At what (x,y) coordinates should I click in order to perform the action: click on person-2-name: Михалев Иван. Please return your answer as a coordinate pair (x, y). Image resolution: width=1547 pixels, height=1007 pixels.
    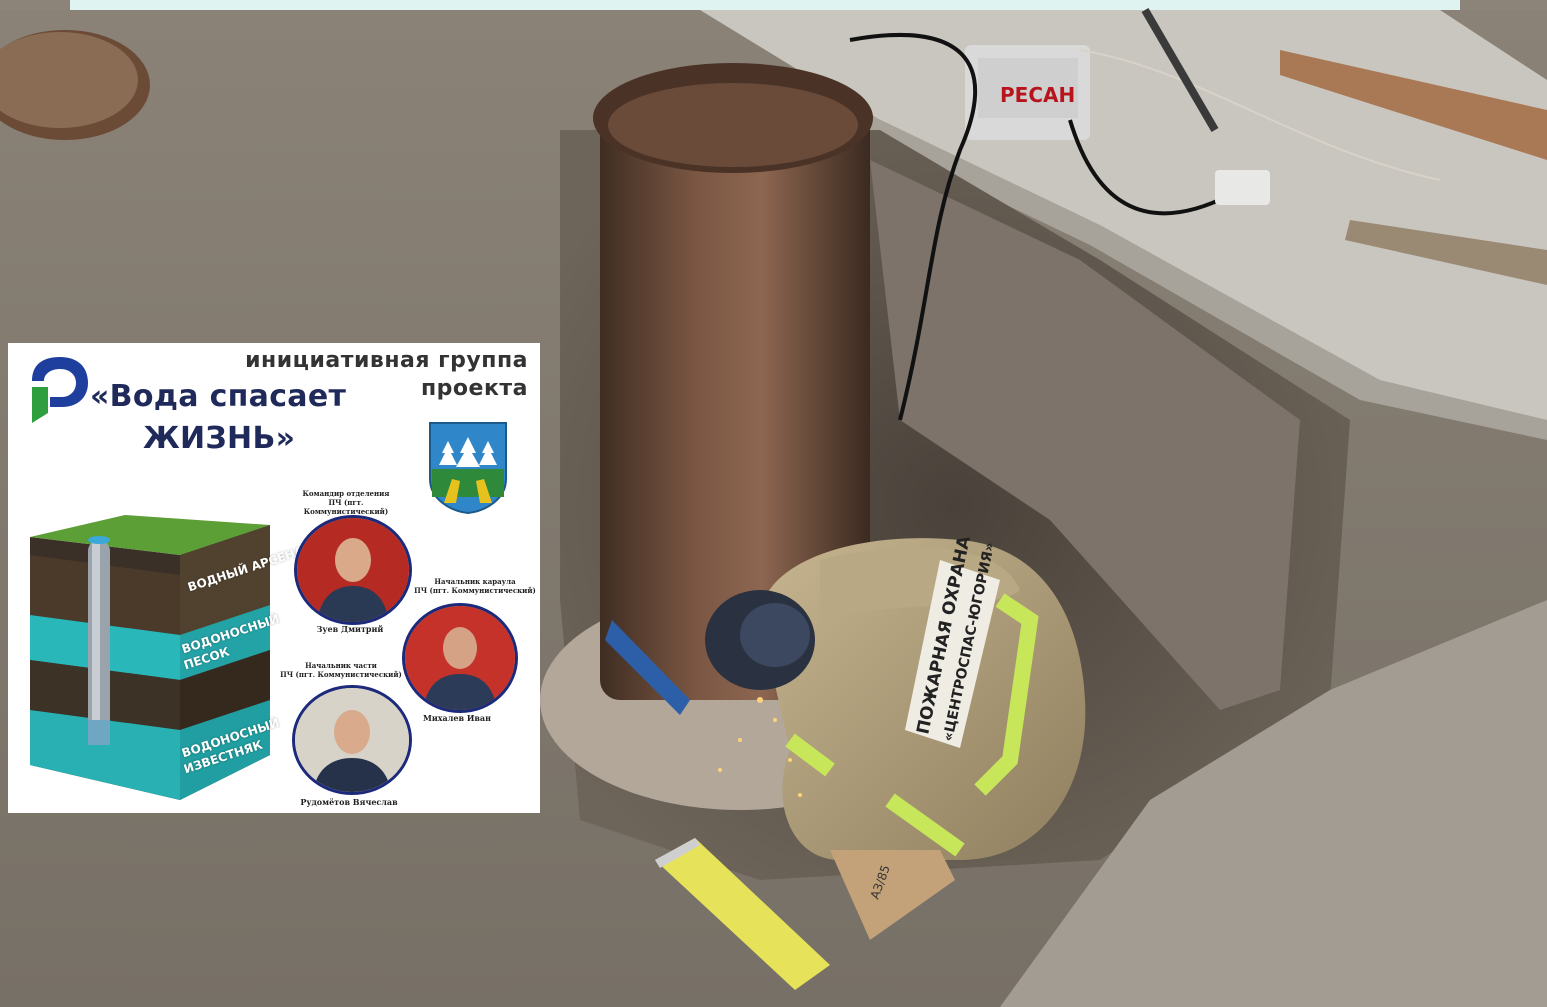
    Looking at the image, I should click on (457, 718).